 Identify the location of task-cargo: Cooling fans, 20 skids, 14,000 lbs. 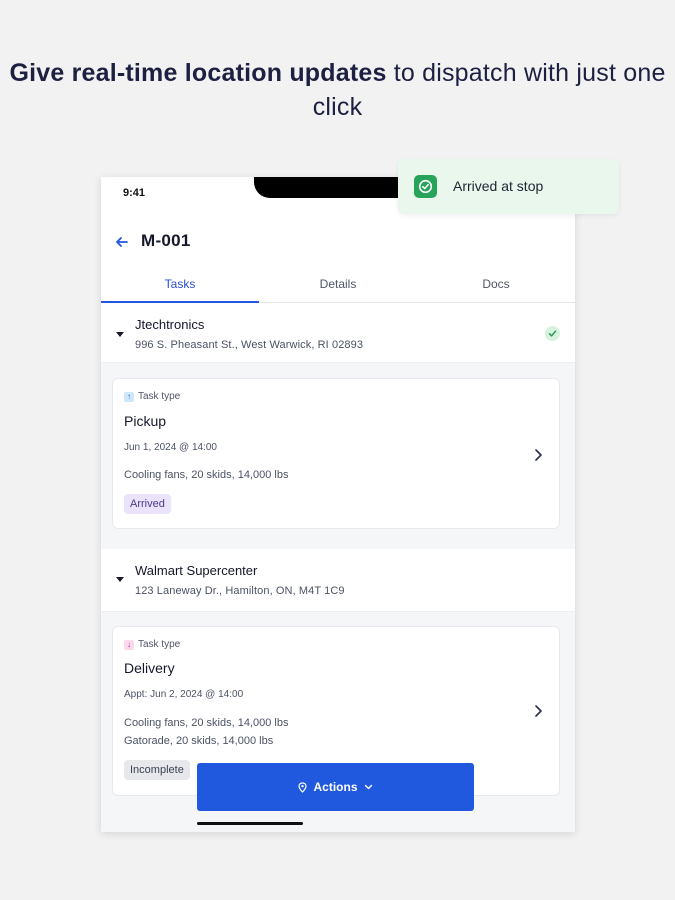
(206, 475).